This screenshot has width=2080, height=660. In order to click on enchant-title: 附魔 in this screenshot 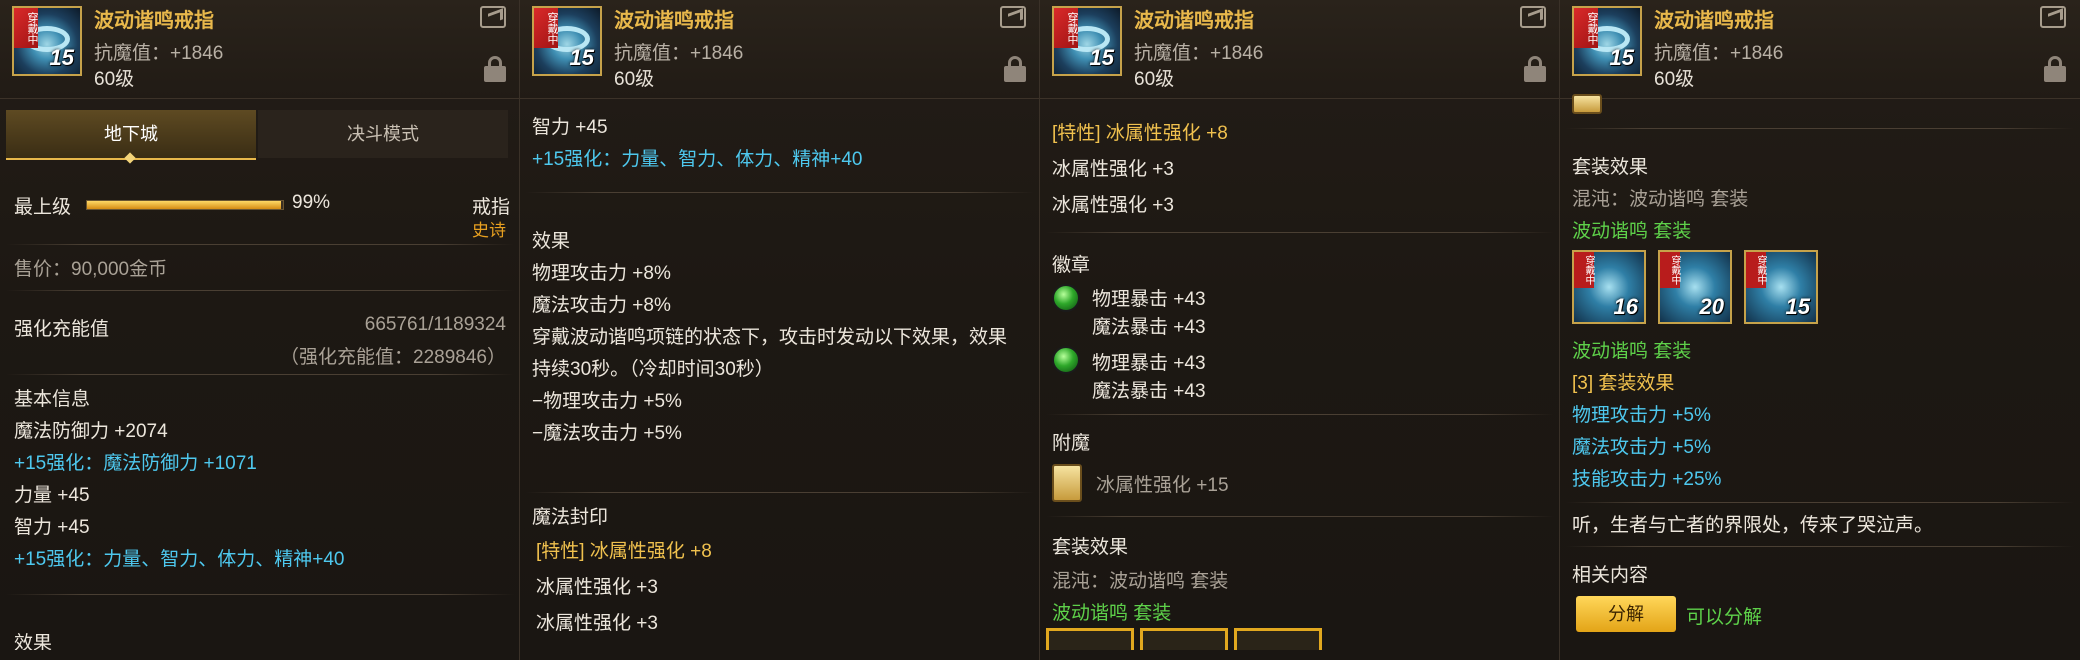, I will do `click(1071, 443)`.